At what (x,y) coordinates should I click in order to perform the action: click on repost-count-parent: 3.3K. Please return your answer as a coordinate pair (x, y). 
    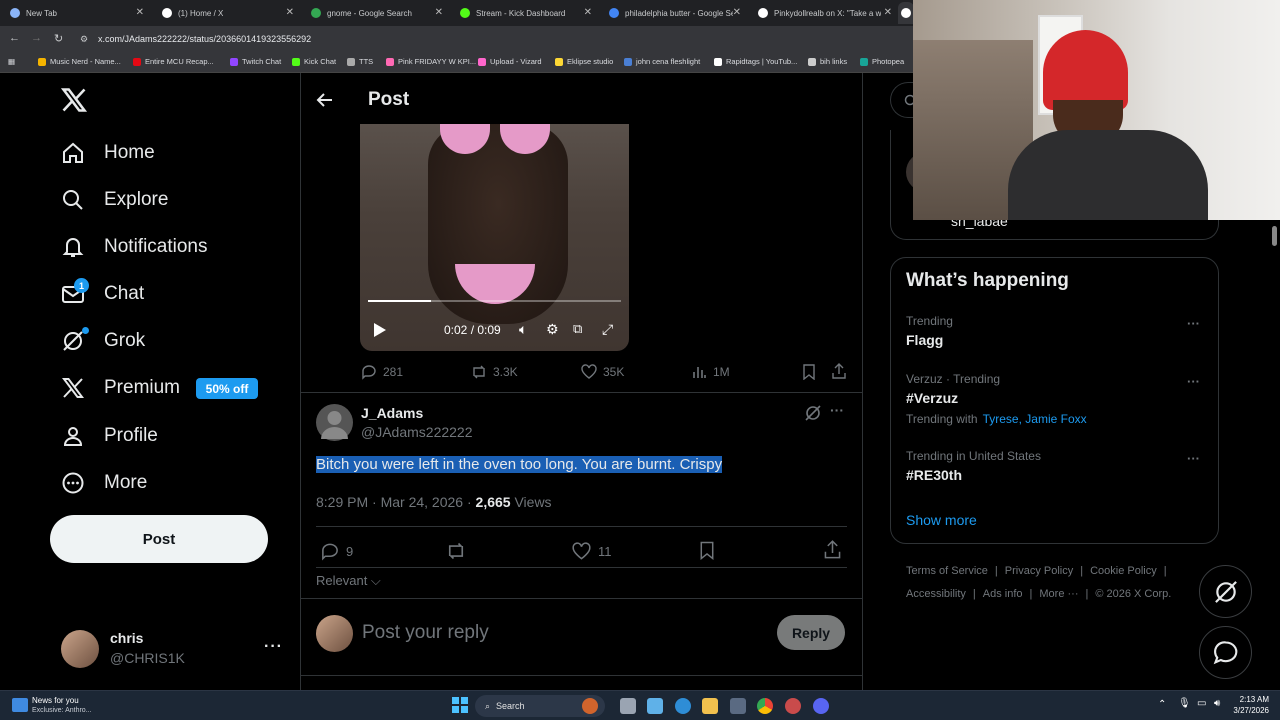
    Looking at the image, I should click on (494, 372).